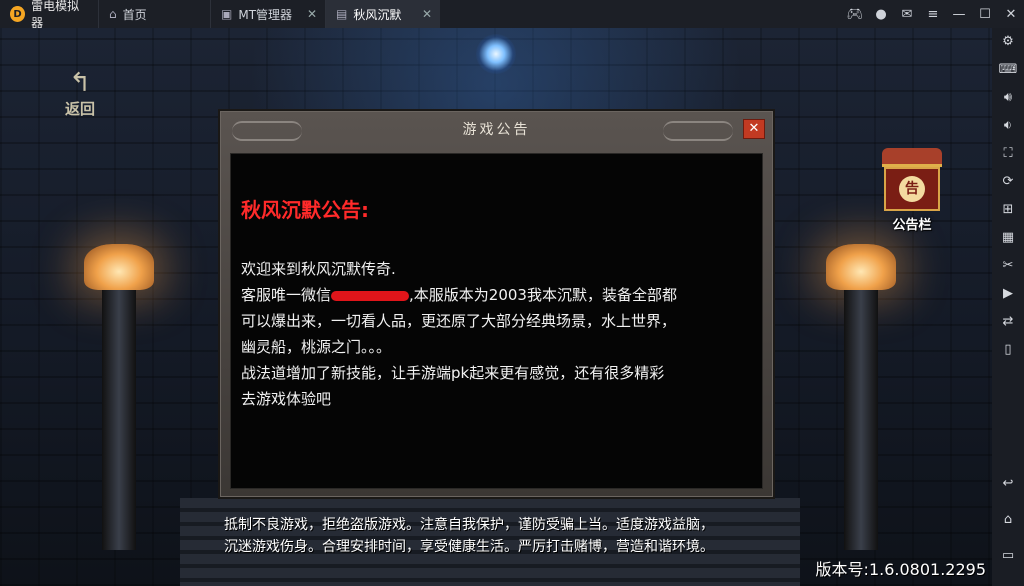 Image resolution: width=1024 pixels, height=586 pixels. I want to click on recent-apps-icon: ▭, so click(1008, 556).